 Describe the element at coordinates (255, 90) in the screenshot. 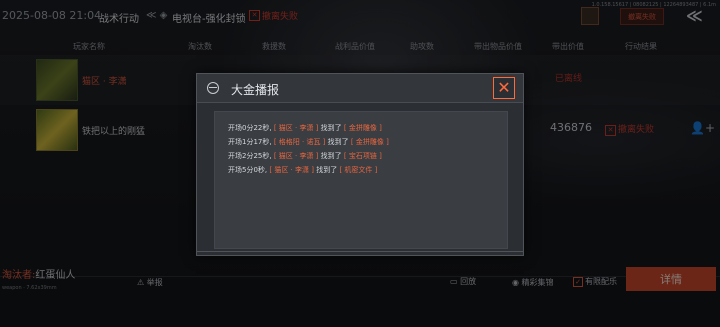

I see `dialog-title: 大金播报` at that location.